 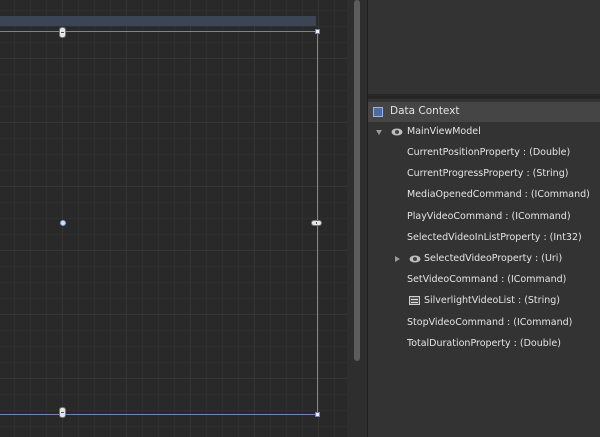 I want to click on tree-property-row: SilverlightVideoList : (String), so click(x=484, y=301).